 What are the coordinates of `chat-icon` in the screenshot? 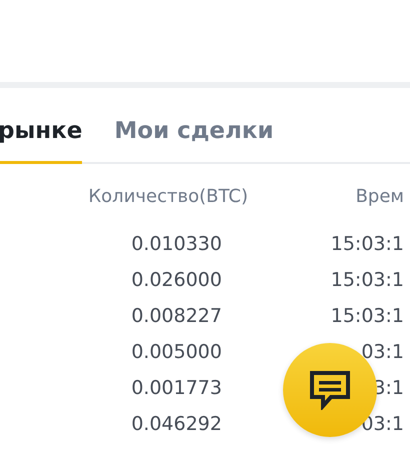 It's located at (330, 390).